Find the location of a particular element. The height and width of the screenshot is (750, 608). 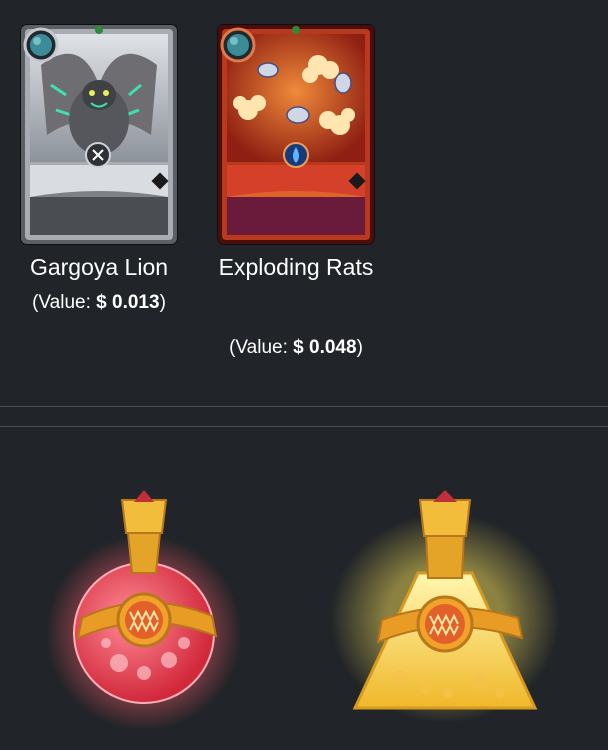

gargoya-lion-card is located at coordinates (99, 134).